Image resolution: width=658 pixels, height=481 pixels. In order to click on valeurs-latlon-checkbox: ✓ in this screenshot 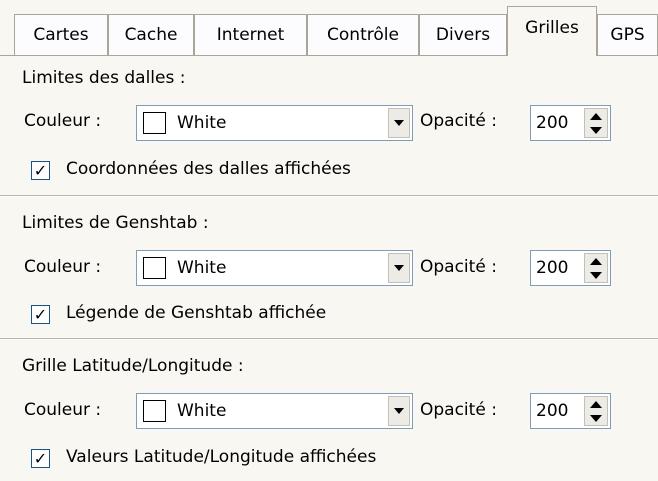, I will do `click(40, 458)`.